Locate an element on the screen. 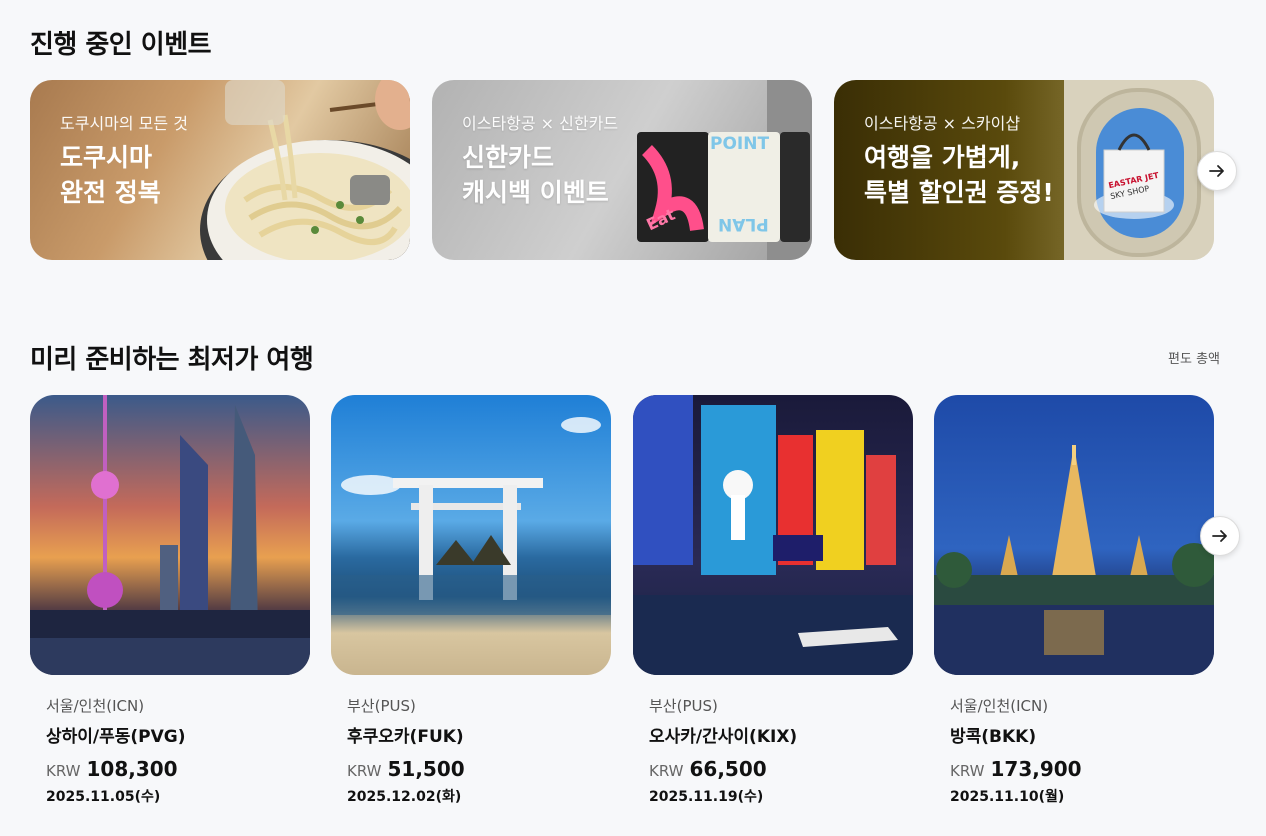  banner-headline: 신한카드 캐시백 이벤트 is located at coordinates (535, 175).